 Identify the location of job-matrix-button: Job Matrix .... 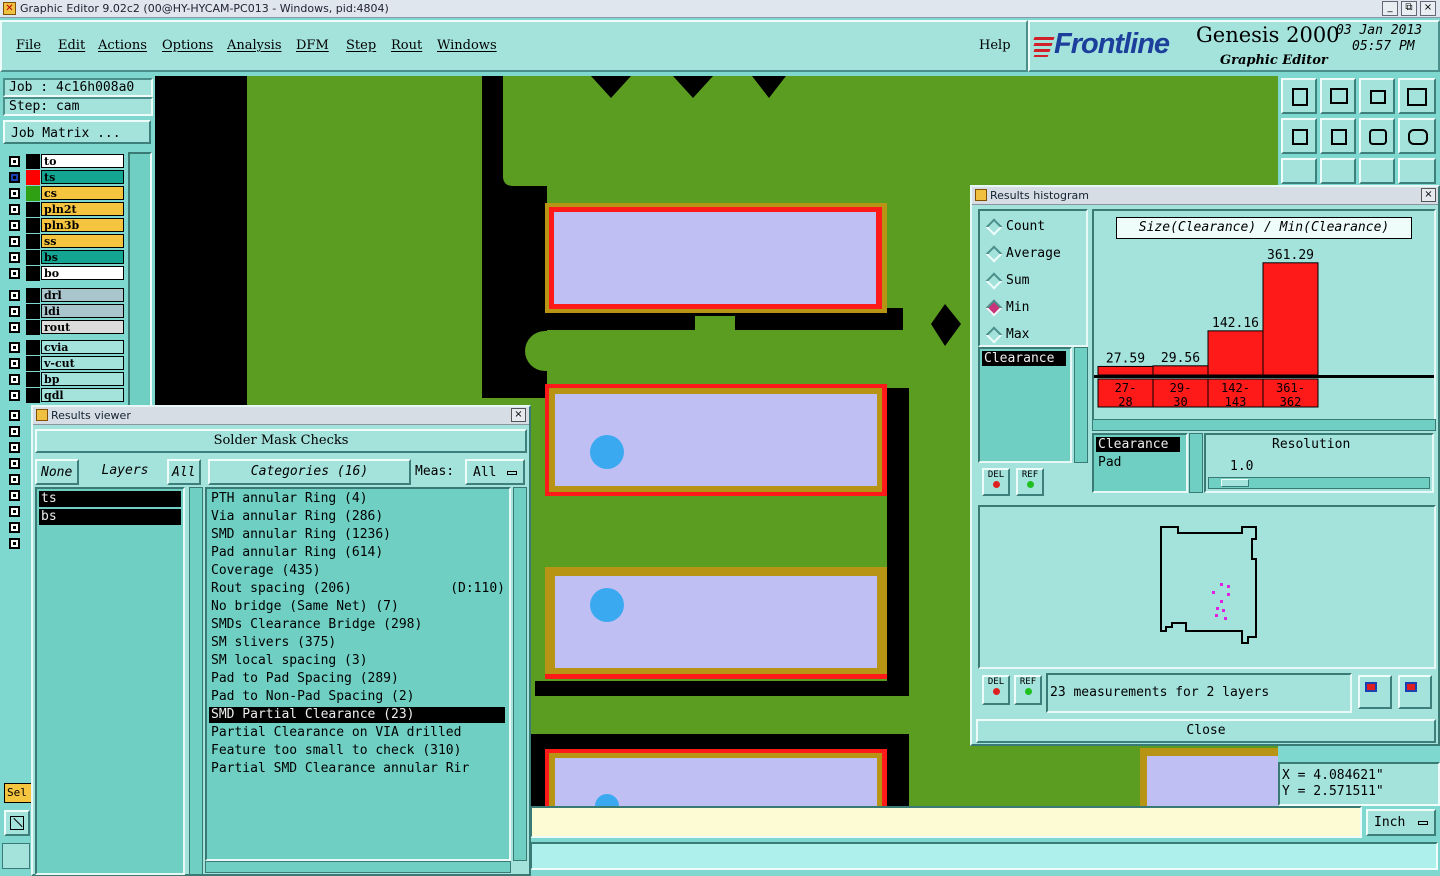
(77, 132).